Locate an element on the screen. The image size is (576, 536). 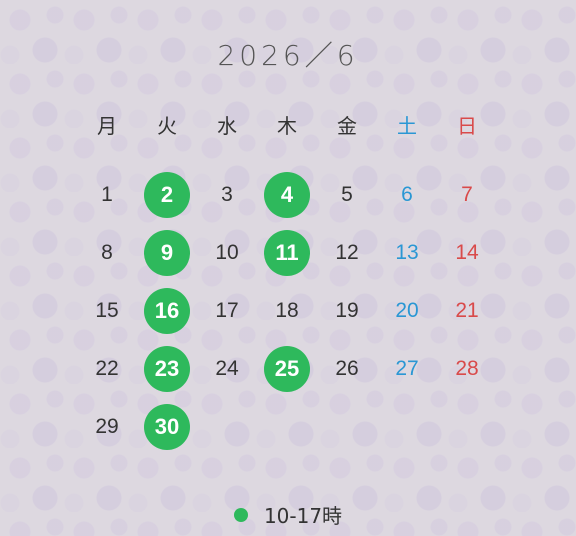
calendar-day: 25 is located at coordinates (287, 369).